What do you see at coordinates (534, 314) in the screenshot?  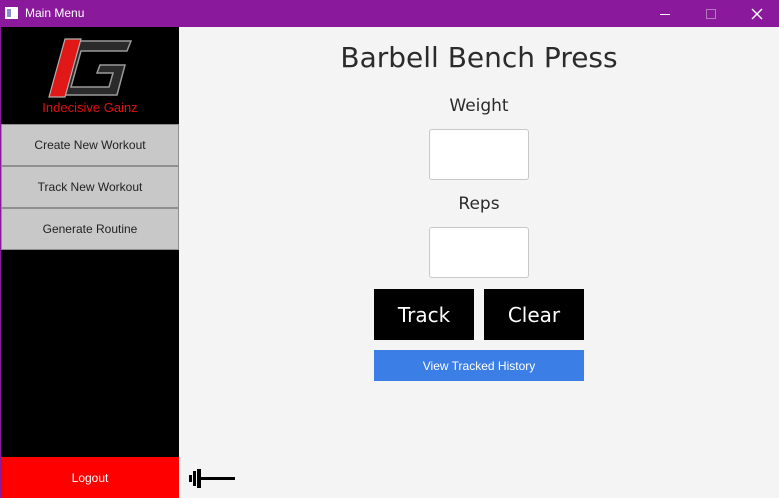 I see `clear-button: Clear` at bounding box center [534, 314].